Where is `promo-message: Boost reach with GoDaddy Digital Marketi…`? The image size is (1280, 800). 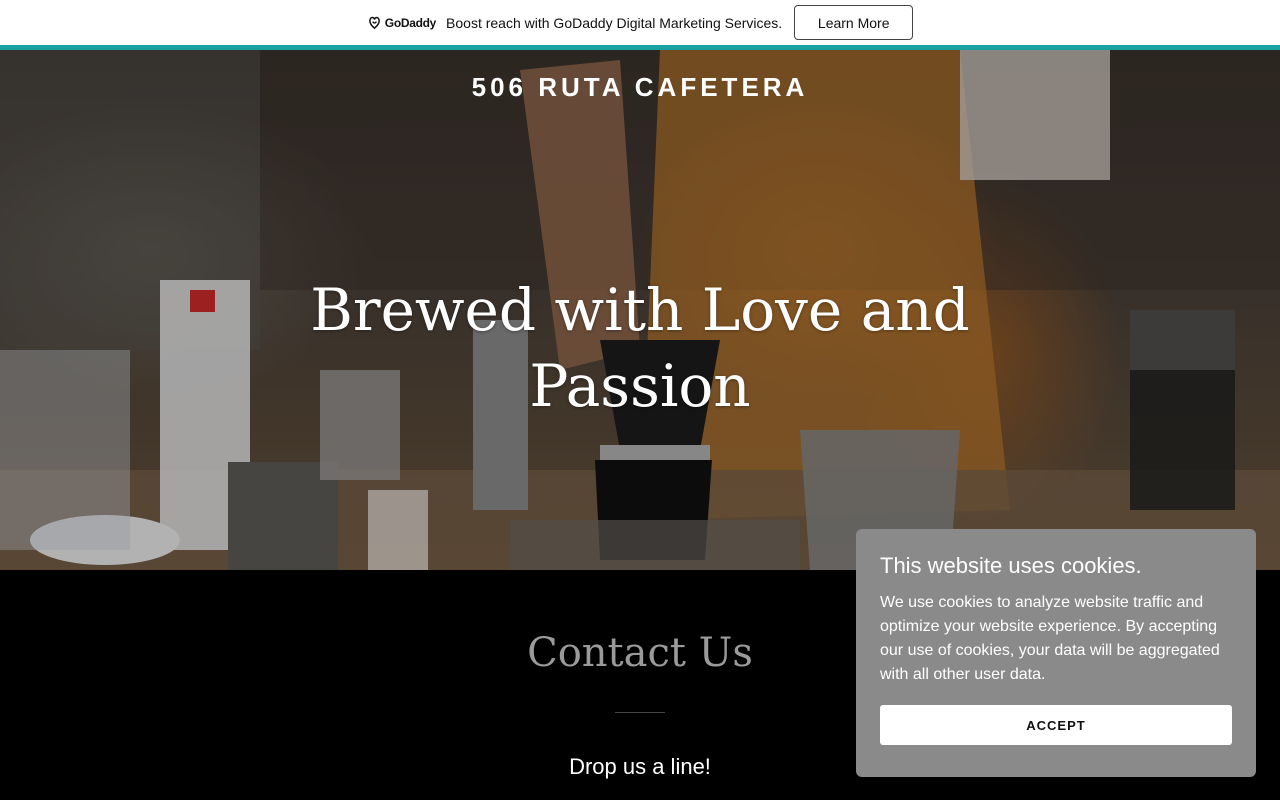
promo-message: Boost reach with GoDaddy Digital Marketi… is located at coordinates (614, 22).